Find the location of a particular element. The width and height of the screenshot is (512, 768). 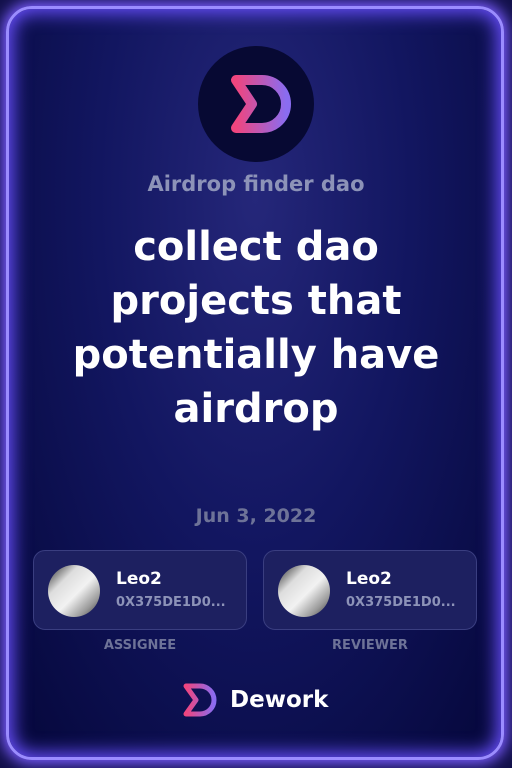

assignee-label: ASSIGNEE is located at coordinates (140, 645).